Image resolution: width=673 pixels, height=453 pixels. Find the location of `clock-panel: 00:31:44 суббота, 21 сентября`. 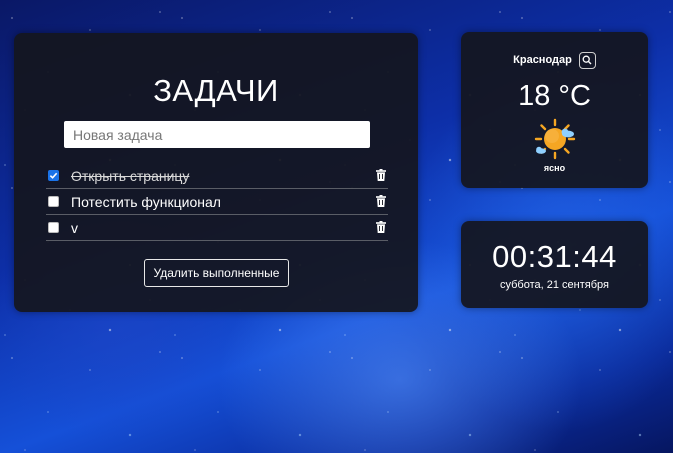

clock-panel: 00:31:44 суббота, 21 сентября is located at coordinates (554, 264).